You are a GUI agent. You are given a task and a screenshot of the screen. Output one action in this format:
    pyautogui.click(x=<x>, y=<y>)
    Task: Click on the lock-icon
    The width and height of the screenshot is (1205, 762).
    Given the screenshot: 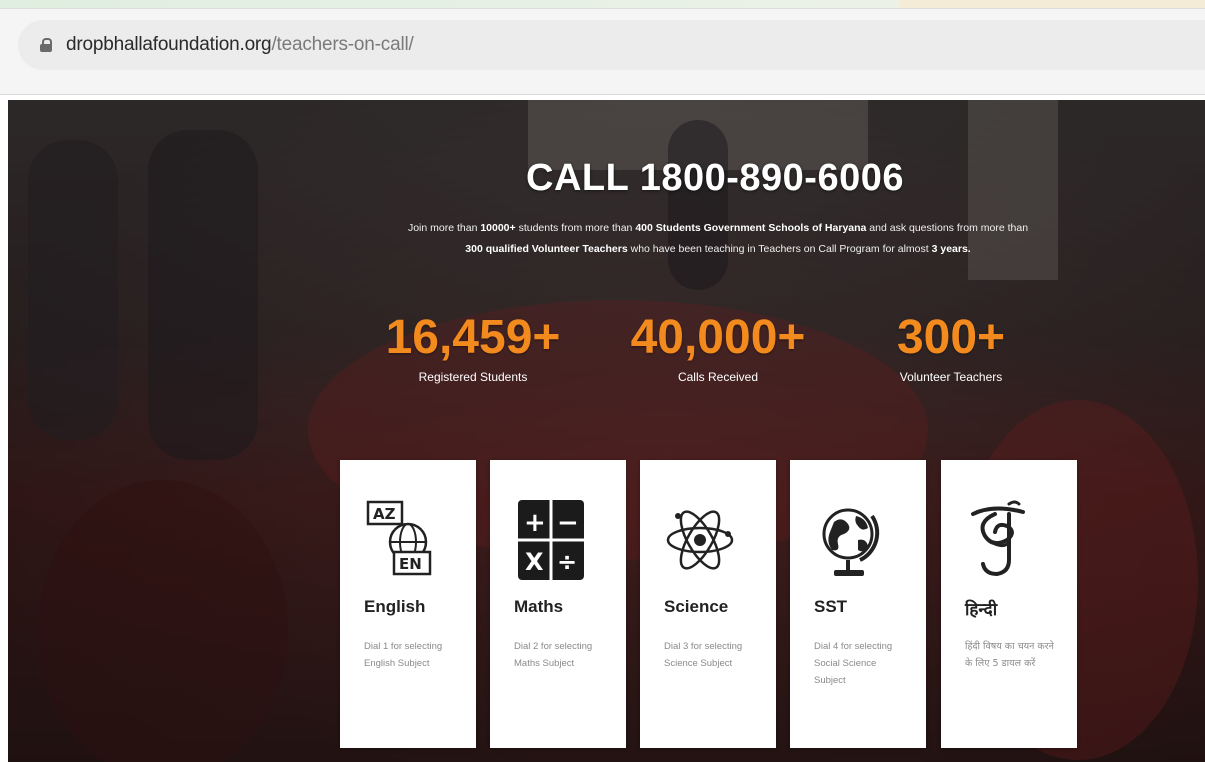 What is the action you would take?
    pyautogui.click(x=46, y=45)
    